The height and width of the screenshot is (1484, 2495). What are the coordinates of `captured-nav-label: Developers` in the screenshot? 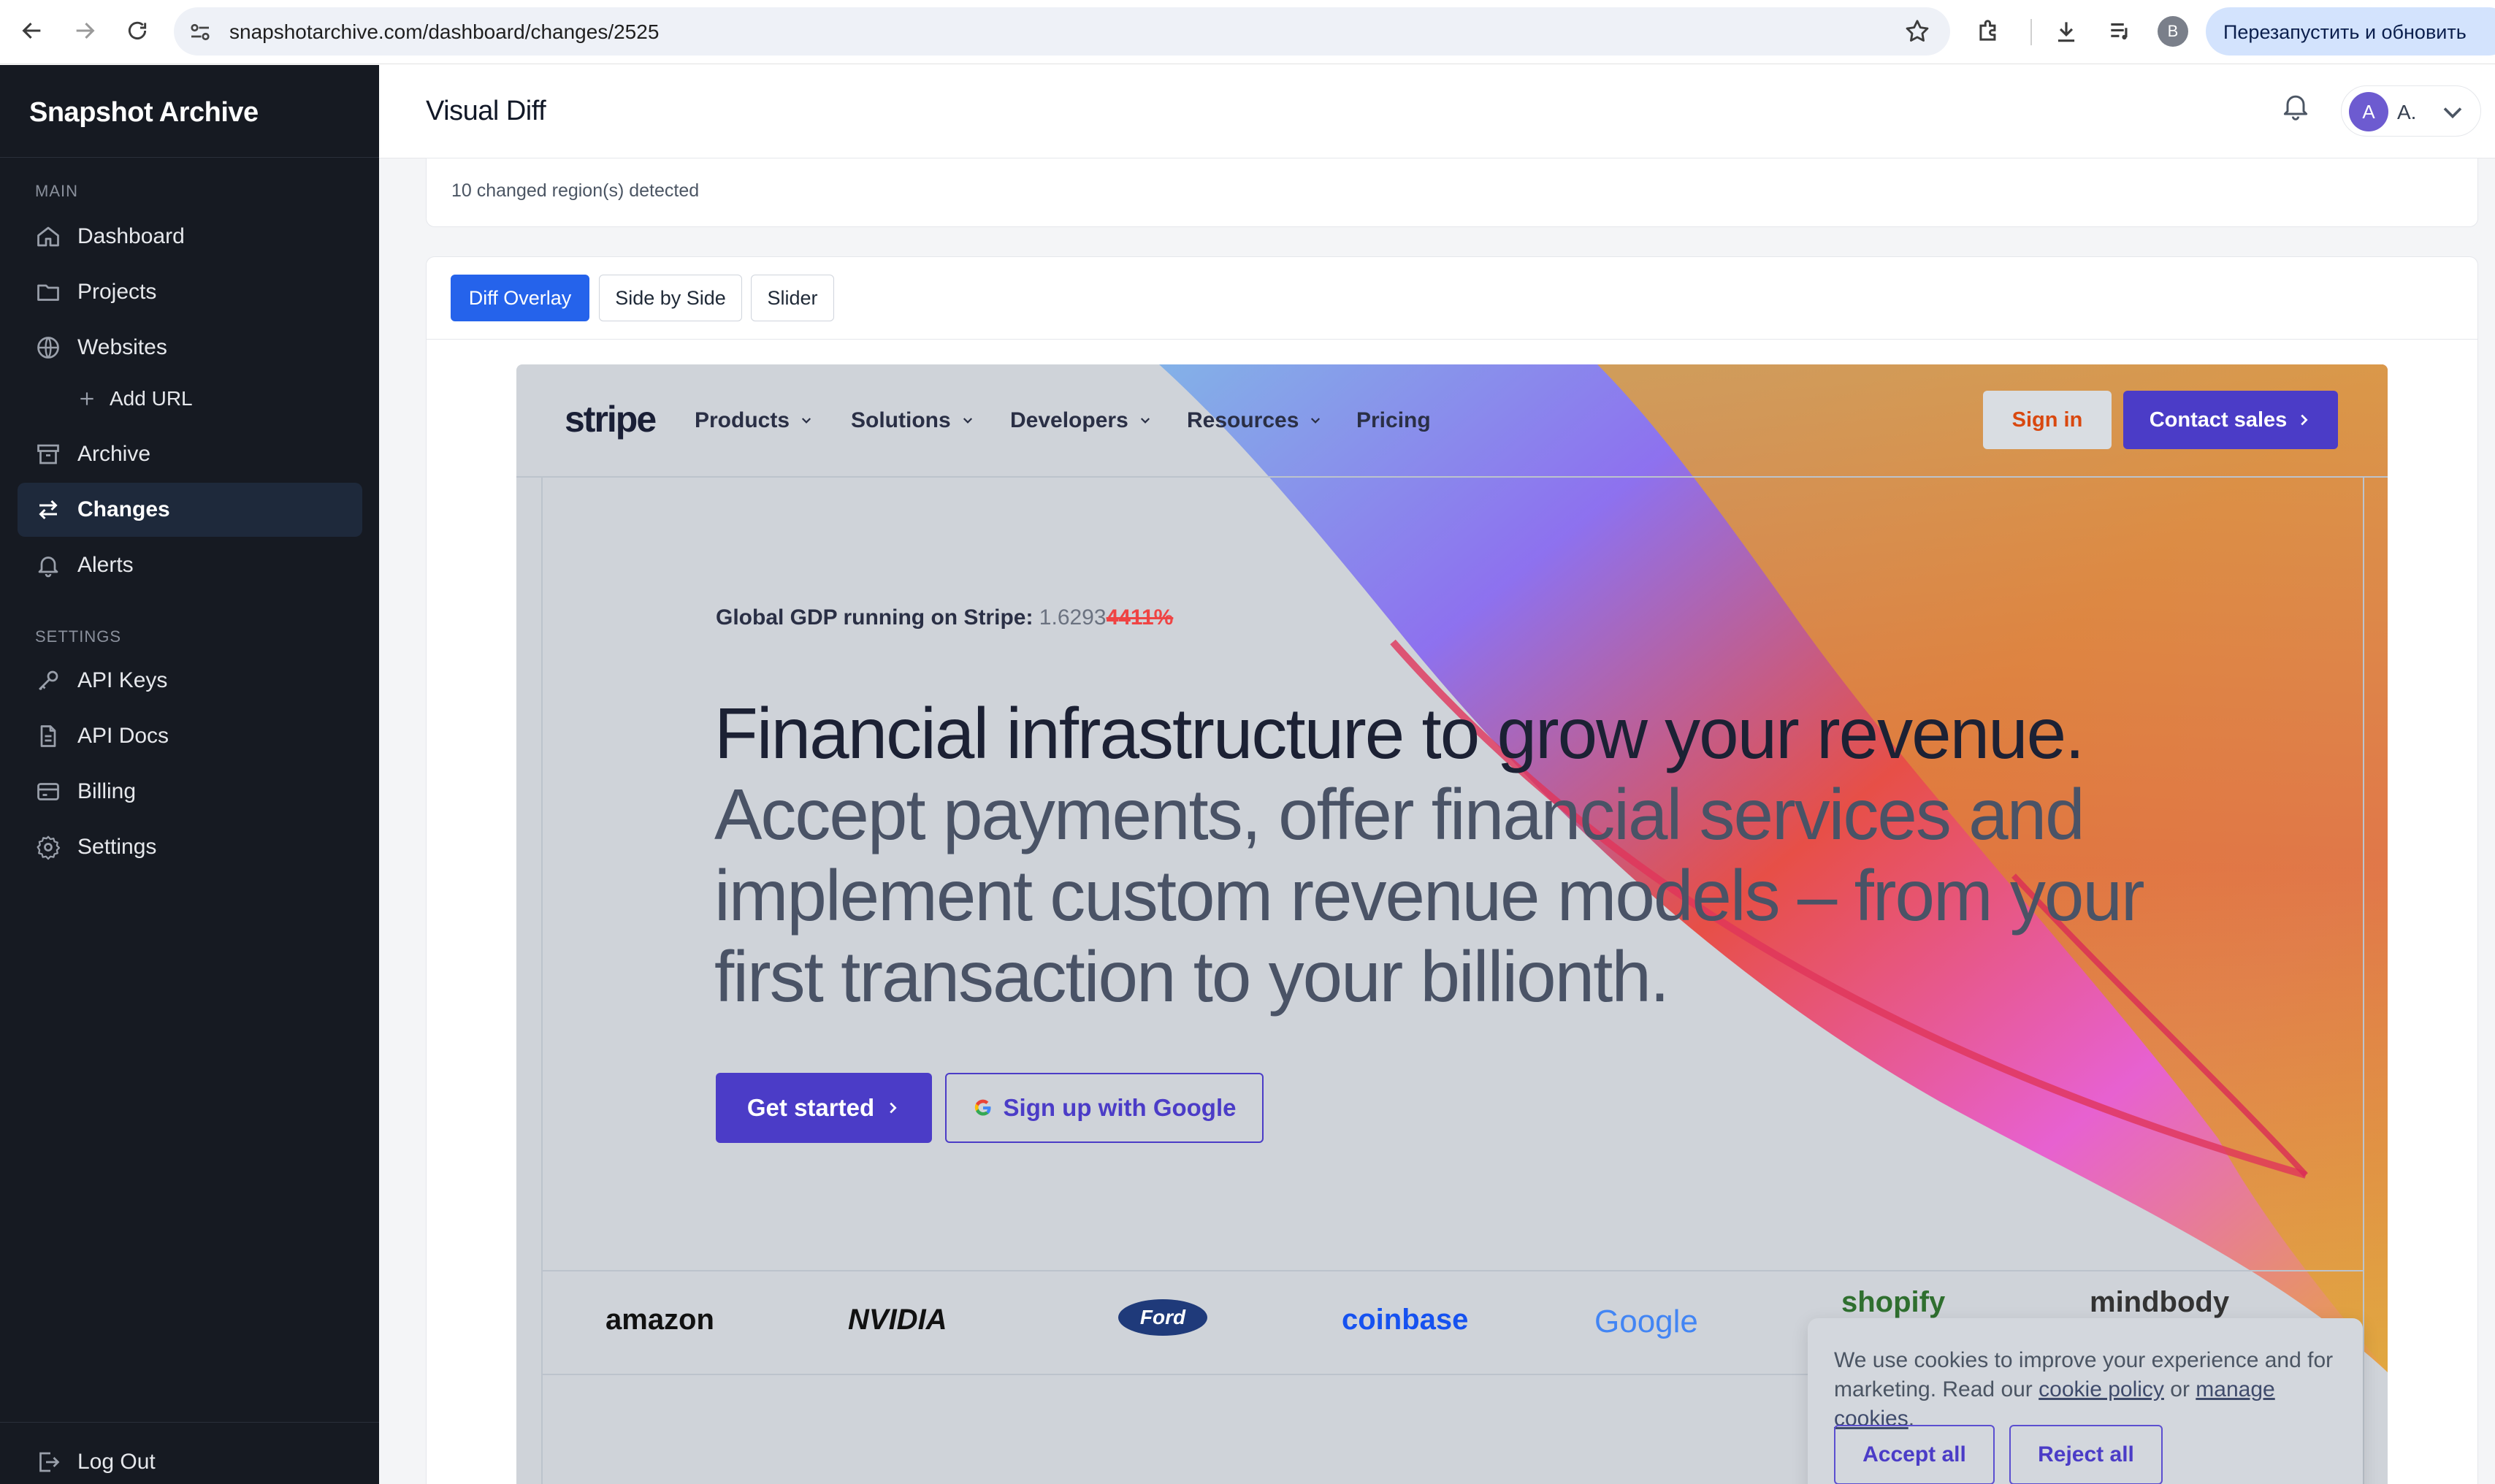 It's located at (1069, 420).